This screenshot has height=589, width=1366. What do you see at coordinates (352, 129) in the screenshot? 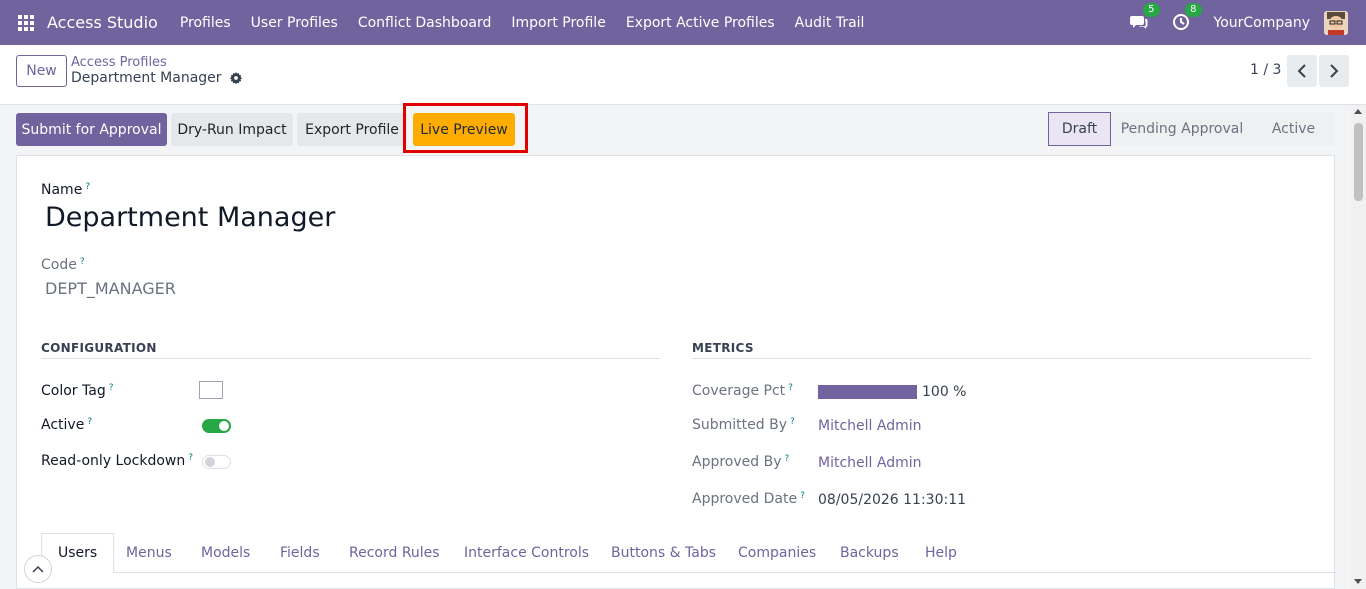
I see `export-profile-button: Export Profile` at bounding box center [352, 129].